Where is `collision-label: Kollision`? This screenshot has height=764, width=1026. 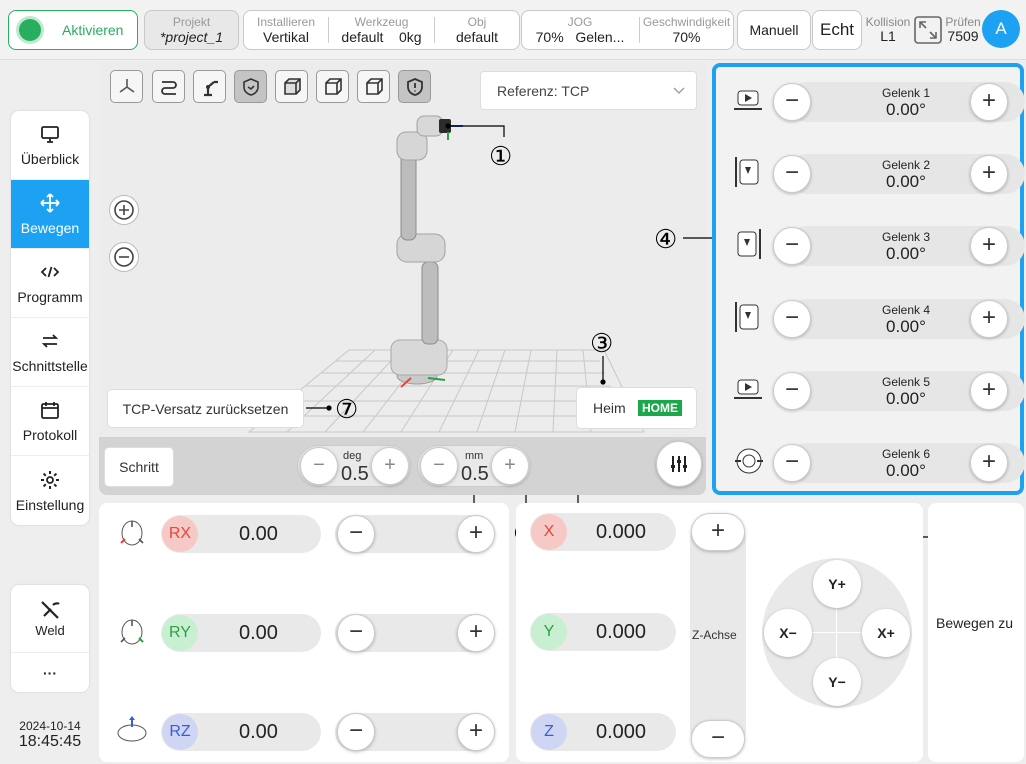
collision-label: Kollision is located at coordinates (888, 22).